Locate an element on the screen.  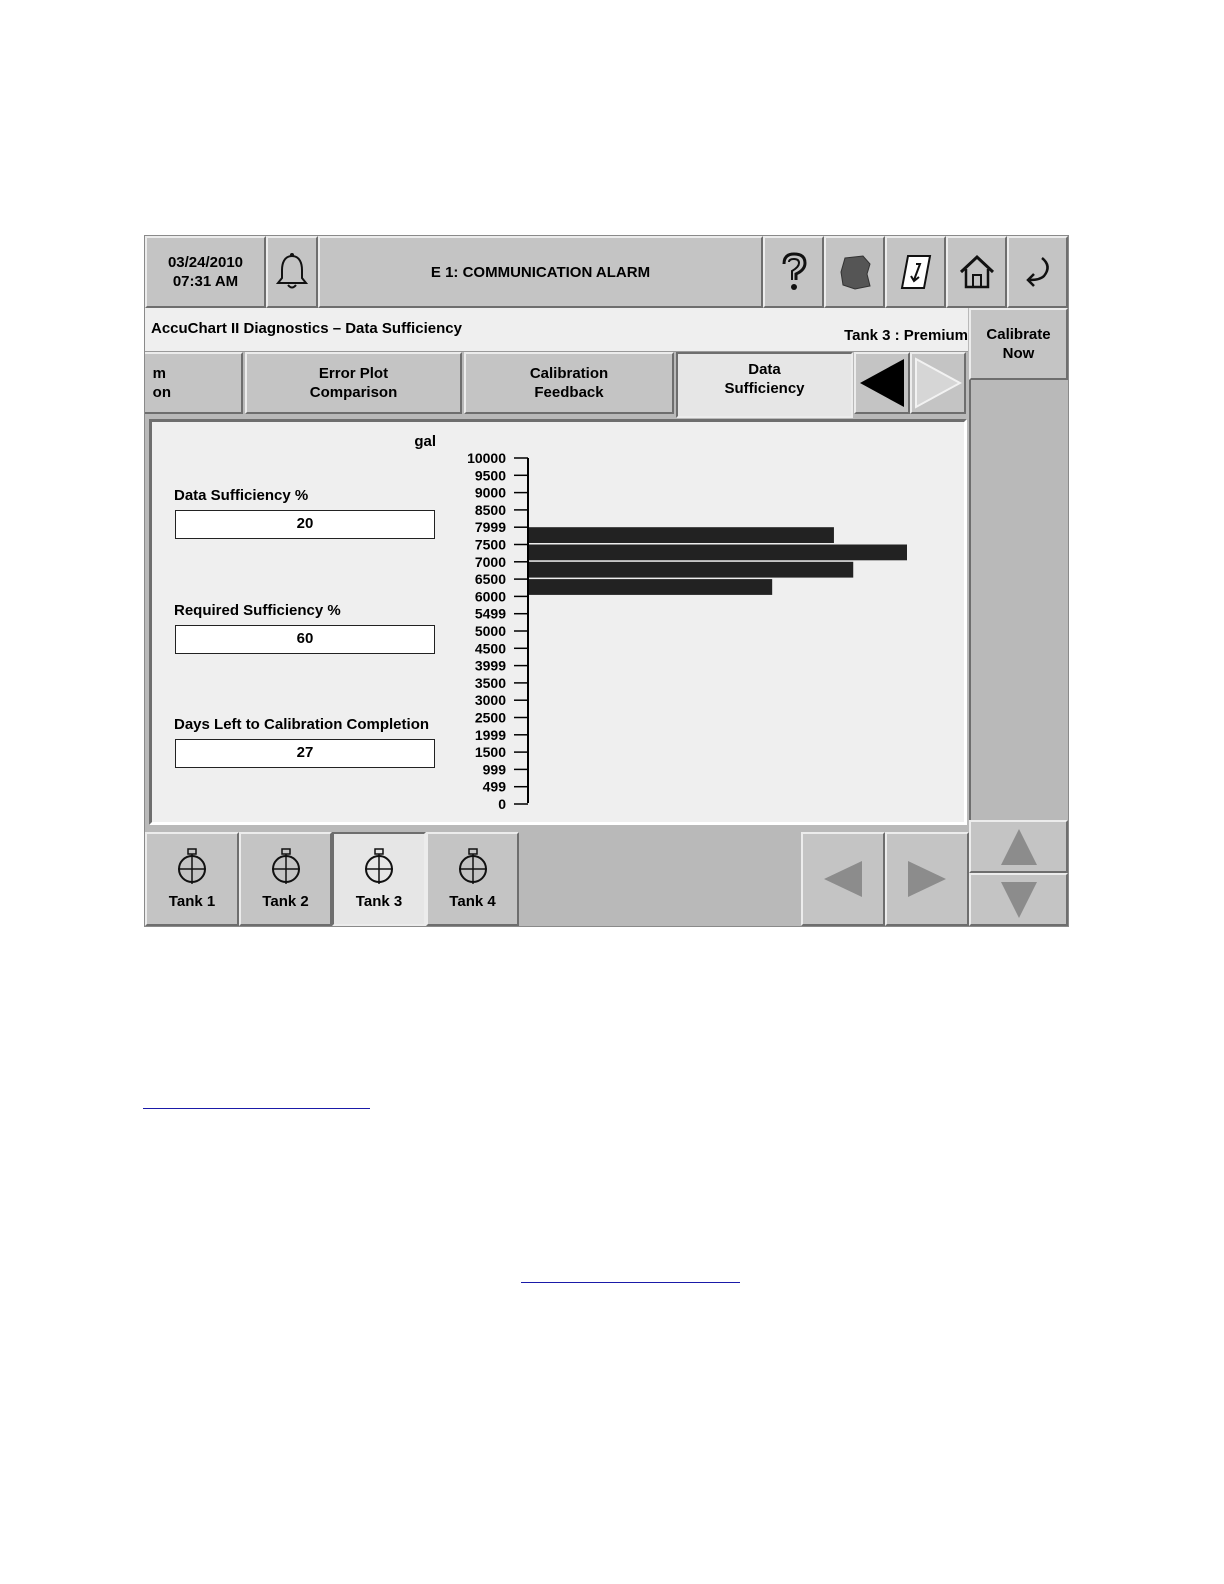
alarm-text: E 1: COMMUNICATION ALARM is located at coordinates (540, 272).